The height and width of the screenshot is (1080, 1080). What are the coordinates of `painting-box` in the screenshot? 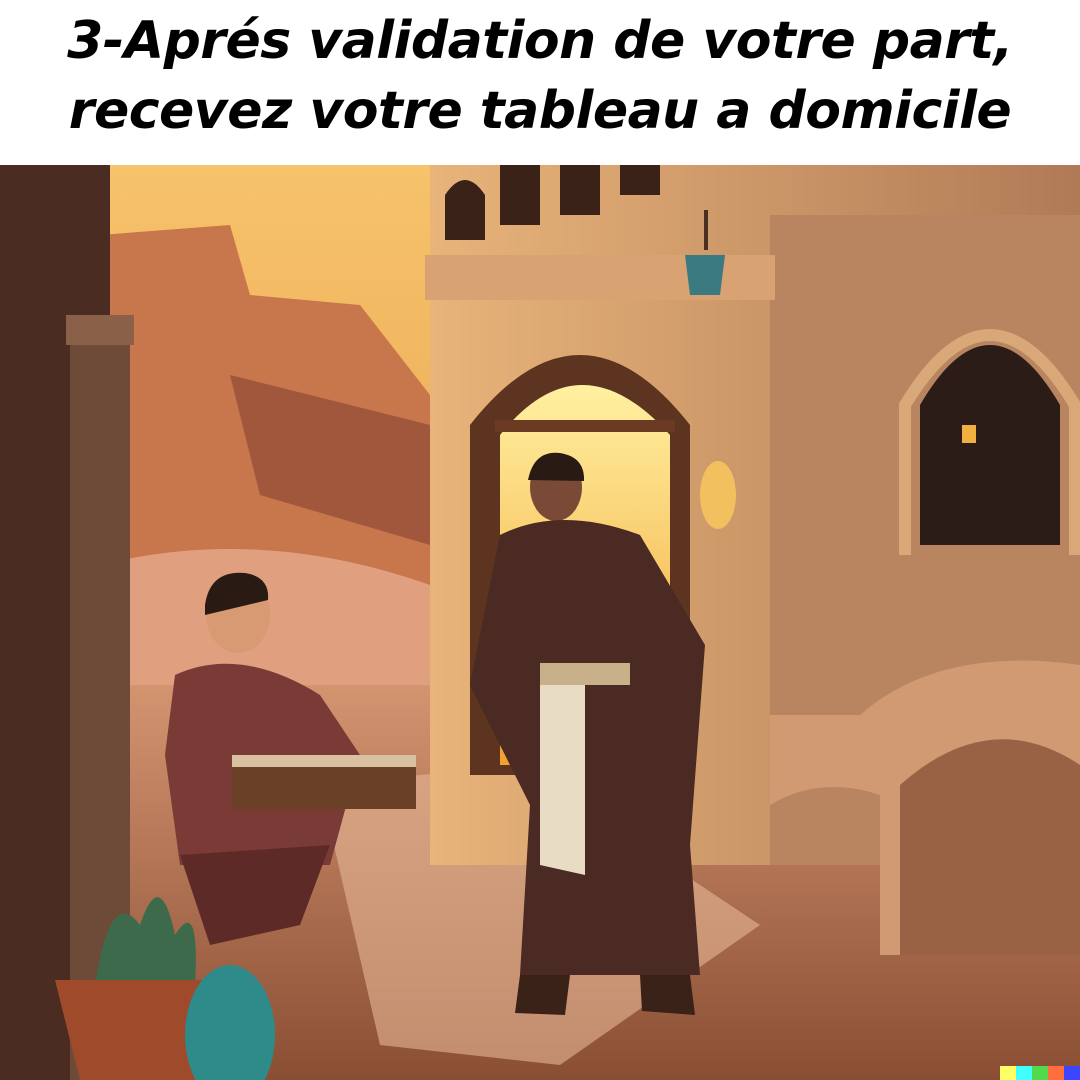 It's located at (324, 786).